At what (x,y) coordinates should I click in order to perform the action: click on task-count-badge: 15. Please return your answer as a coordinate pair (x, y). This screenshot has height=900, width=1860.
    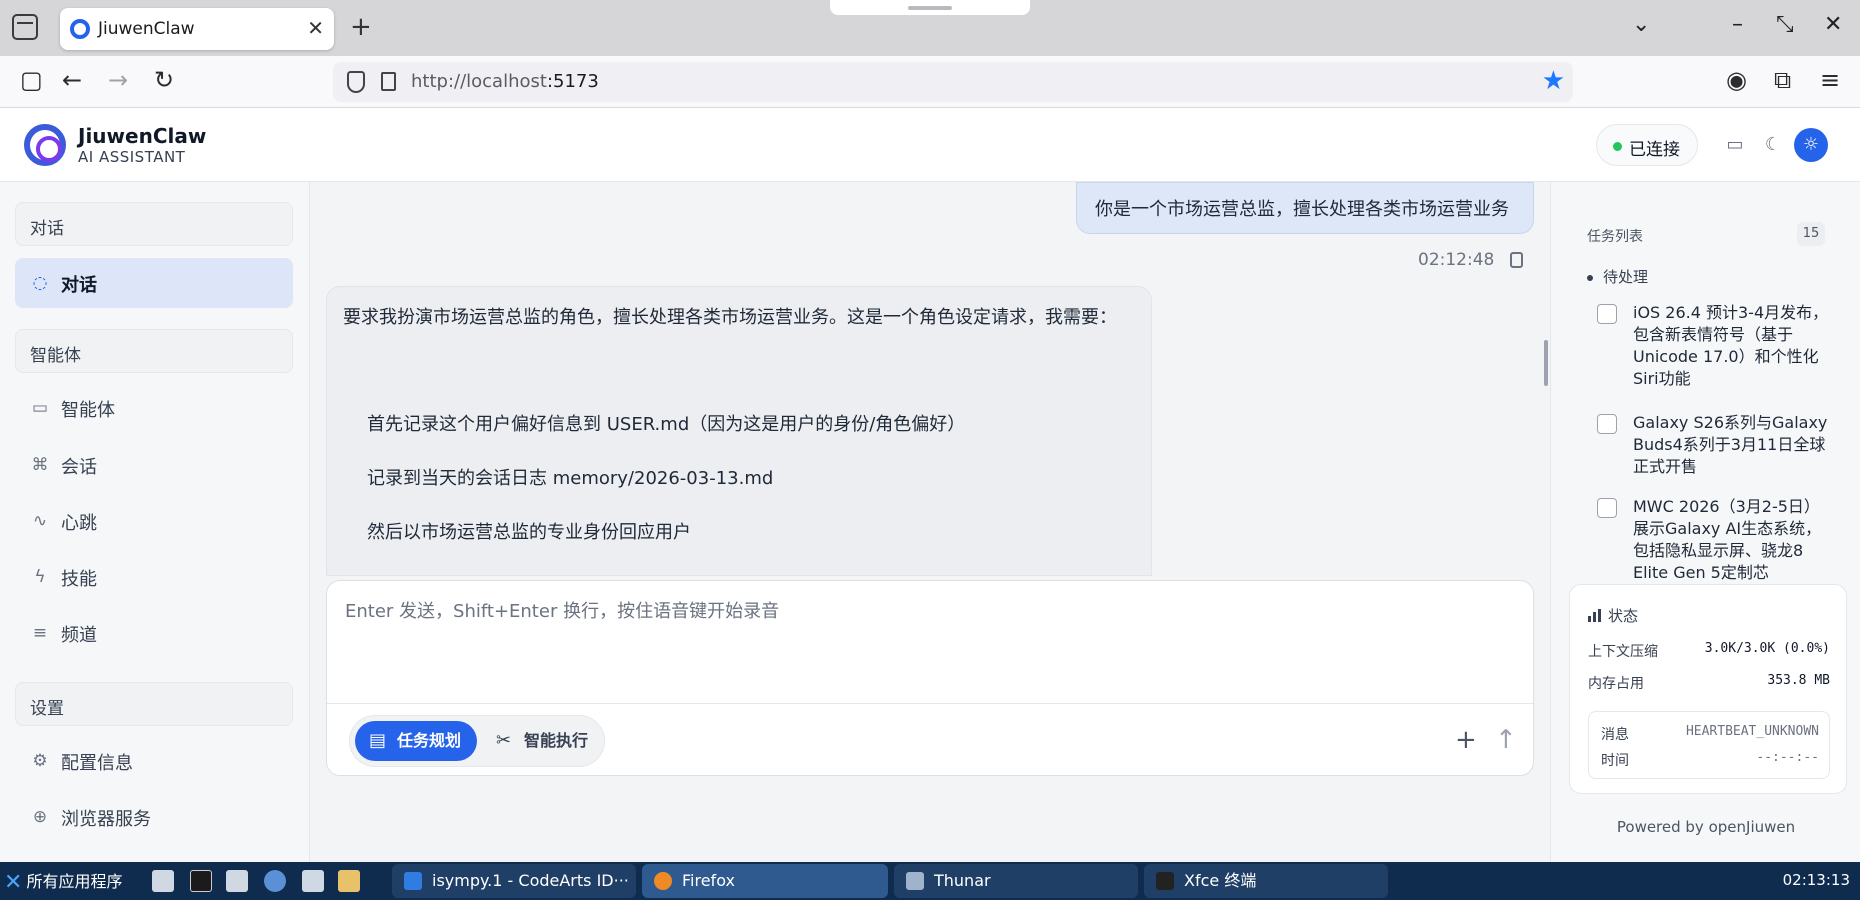
    Looking at the image, I should click on (1811, 234).